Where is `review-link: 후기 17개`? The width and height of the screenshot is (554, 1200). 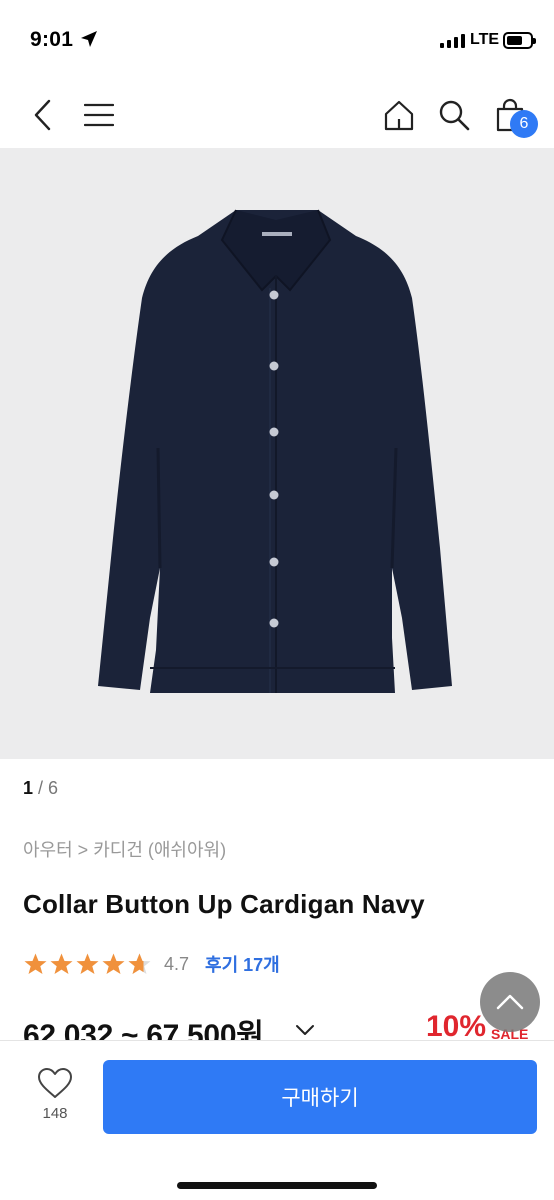 review-link: 후기 17개 is located at coordinates (242, 964).